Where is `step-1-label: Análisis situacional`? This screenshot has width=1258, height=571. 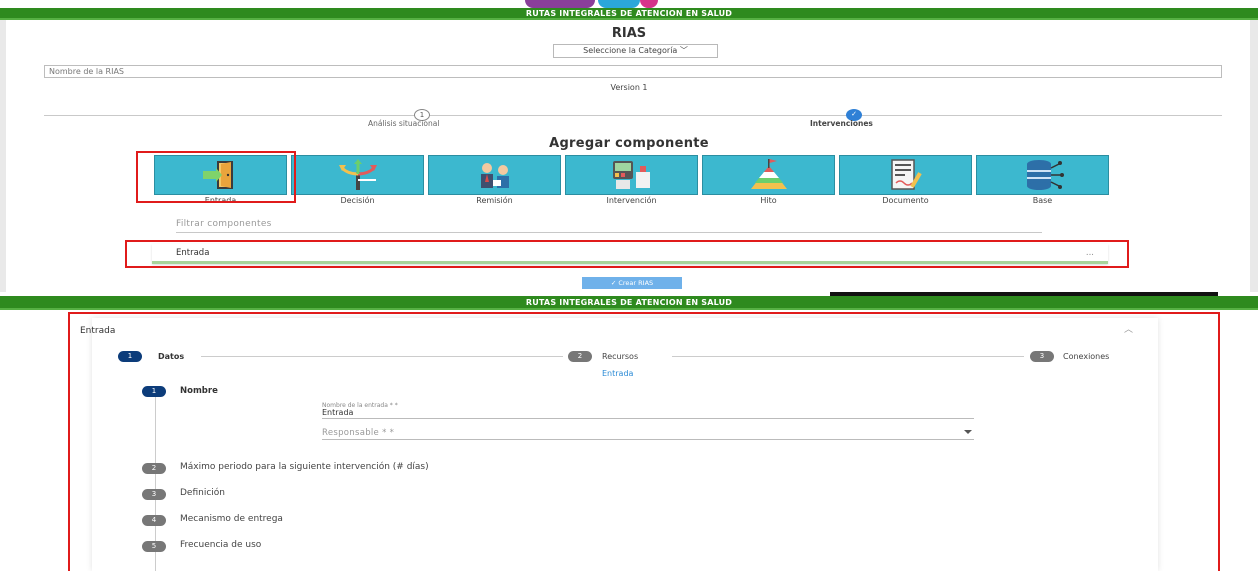
step-1-label: Análisis situacional is located at coordinates (404, 123).